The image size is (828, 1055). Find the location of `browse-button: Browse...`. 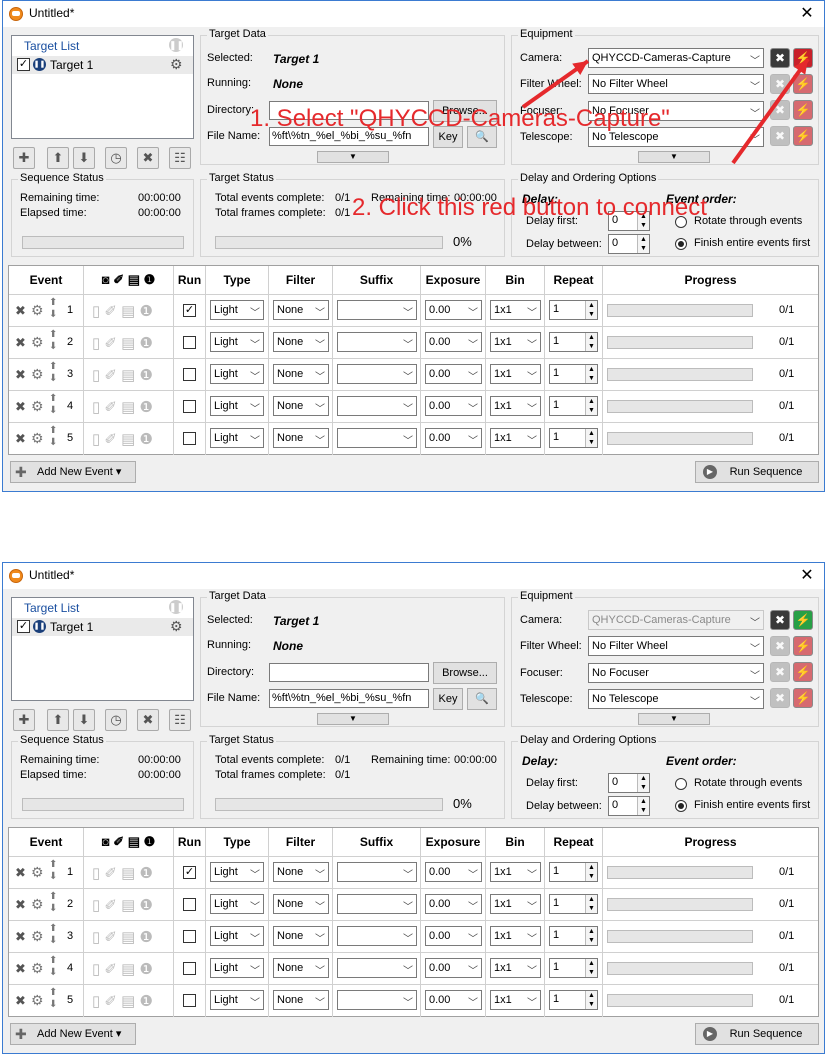

browse-button: Browse... is located at coordinates (465, 673).